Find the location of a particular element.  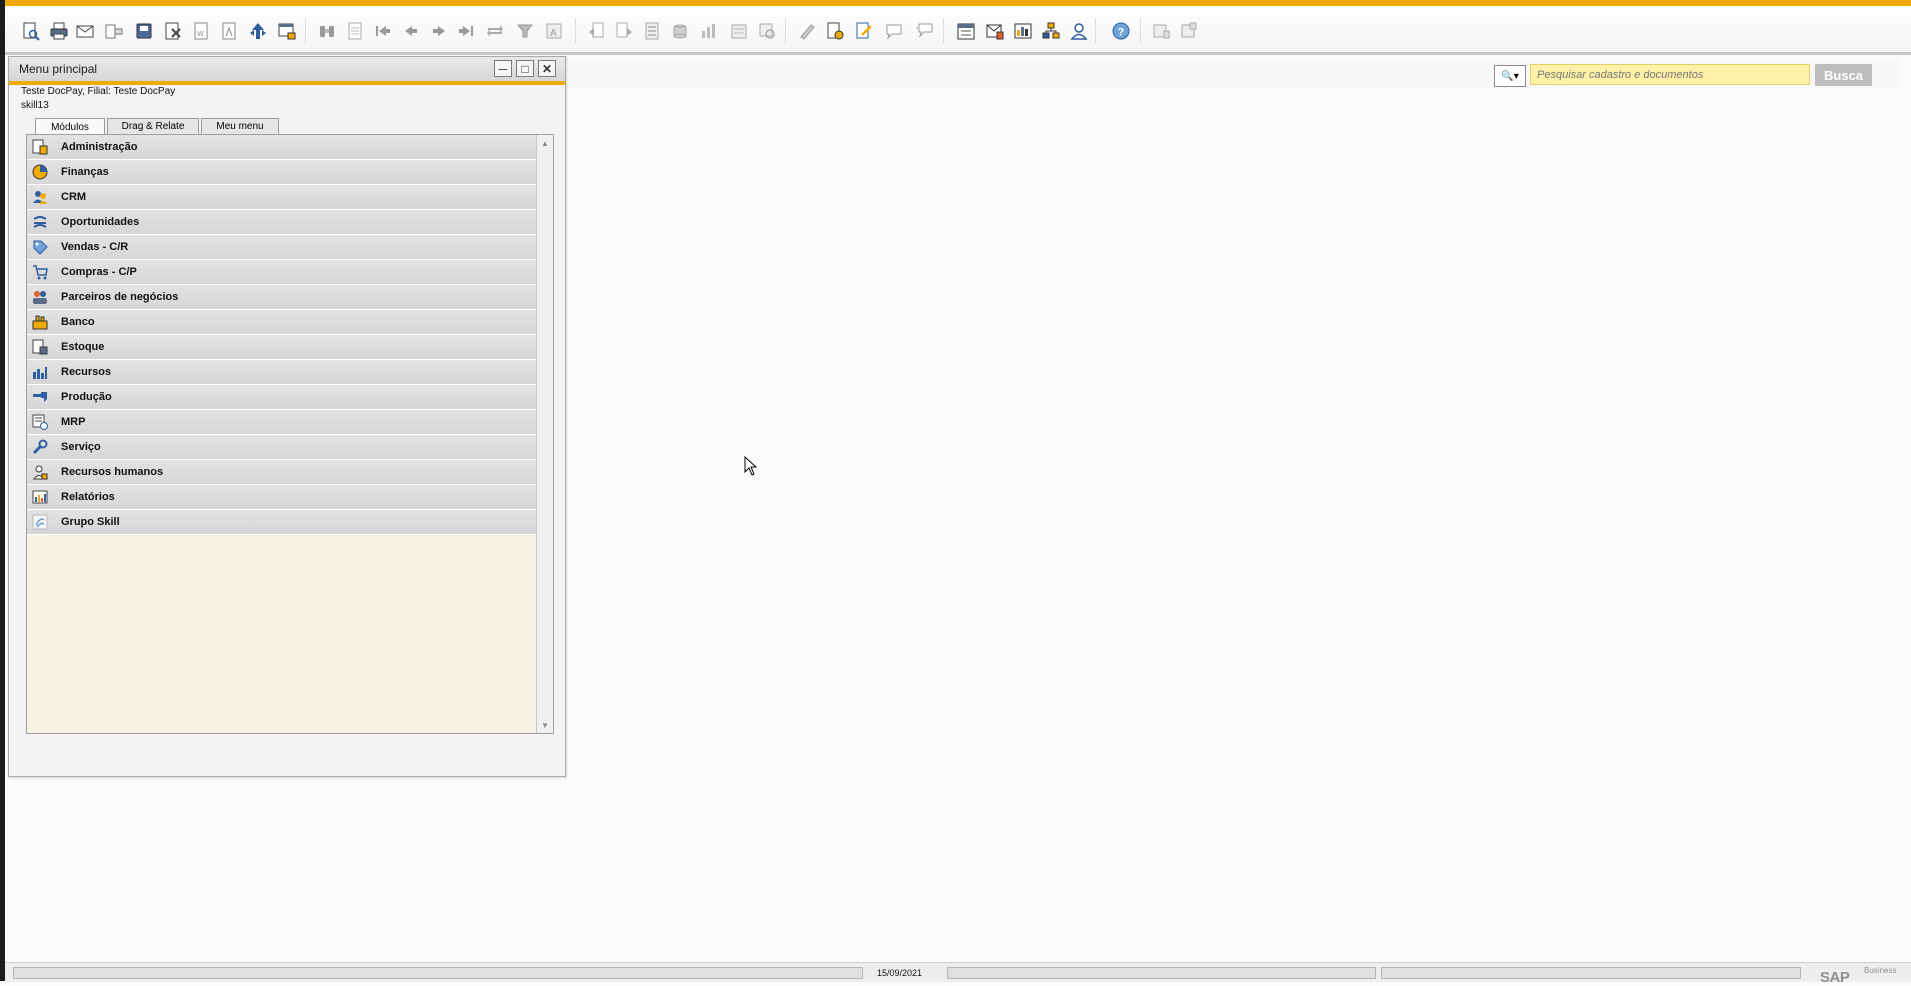

inbox-button is located at coordinates (995, 31).